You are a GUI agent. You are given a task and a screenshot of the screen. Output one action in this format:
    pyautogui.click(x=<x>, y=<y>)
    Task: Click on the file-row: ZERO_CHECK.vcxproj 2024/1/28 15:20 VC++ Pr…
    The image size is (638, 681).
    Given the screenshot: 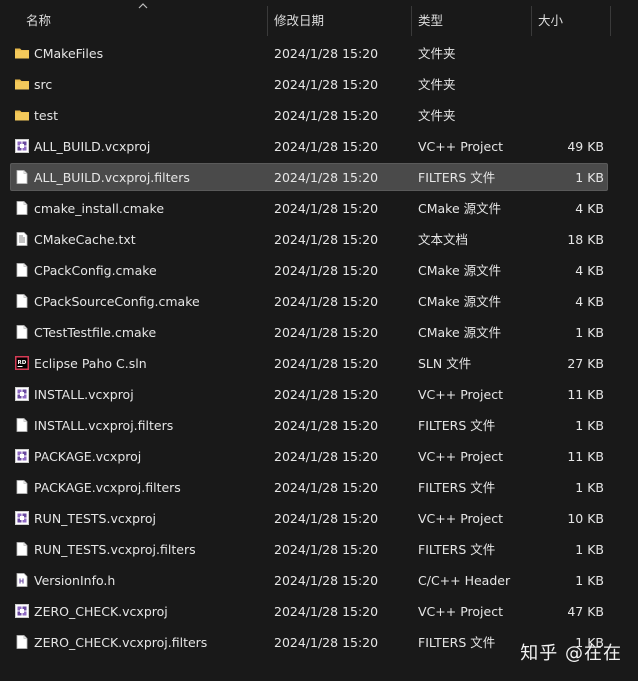 What is the action you would take?
    pyautogui.click(x=319, y=611)
    